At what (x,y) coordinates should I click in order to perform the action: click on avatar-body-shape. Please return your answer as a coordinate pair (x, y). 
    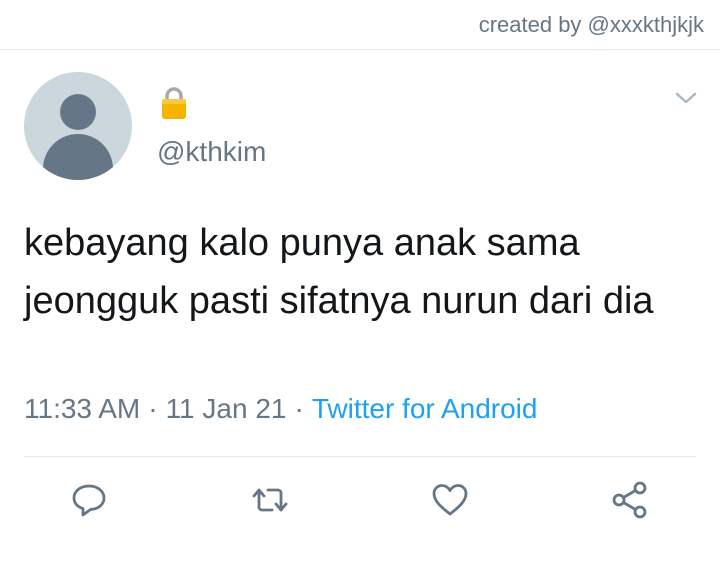
    Looking at the image, I should click on (78, 157).